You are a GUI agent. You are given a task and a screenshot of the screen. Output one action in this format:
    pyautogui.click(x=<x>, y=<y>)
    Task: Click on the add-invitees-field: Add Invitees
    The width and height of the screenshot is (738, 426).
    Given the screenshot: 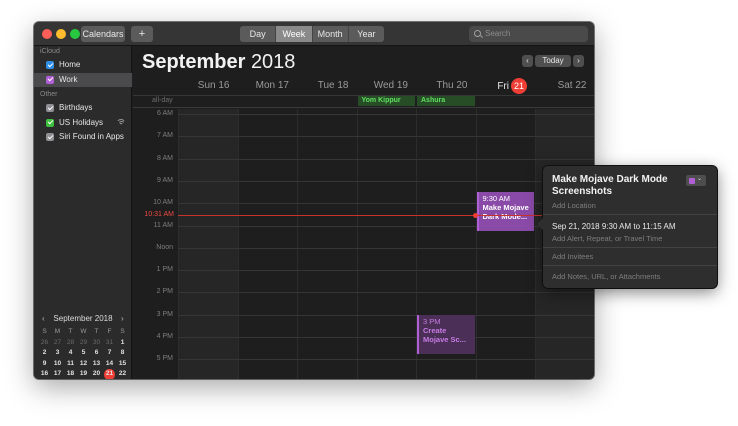 What is the action you would take?
    pyautogui.click(x=572, y=256)
    